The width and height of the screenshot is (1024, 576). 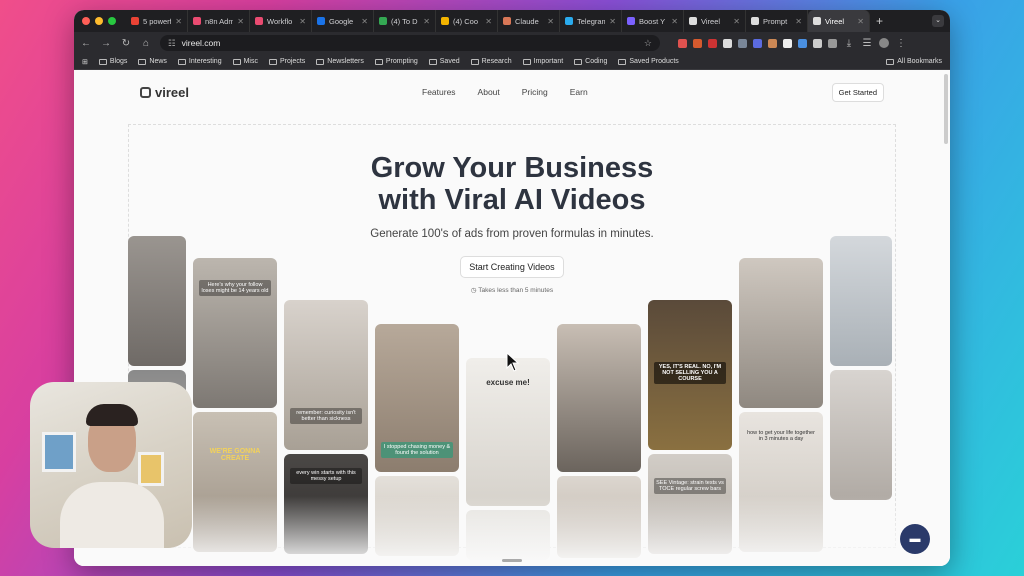 I want to click on tab-search-icon: ⌄, so click(x=938, y=21).